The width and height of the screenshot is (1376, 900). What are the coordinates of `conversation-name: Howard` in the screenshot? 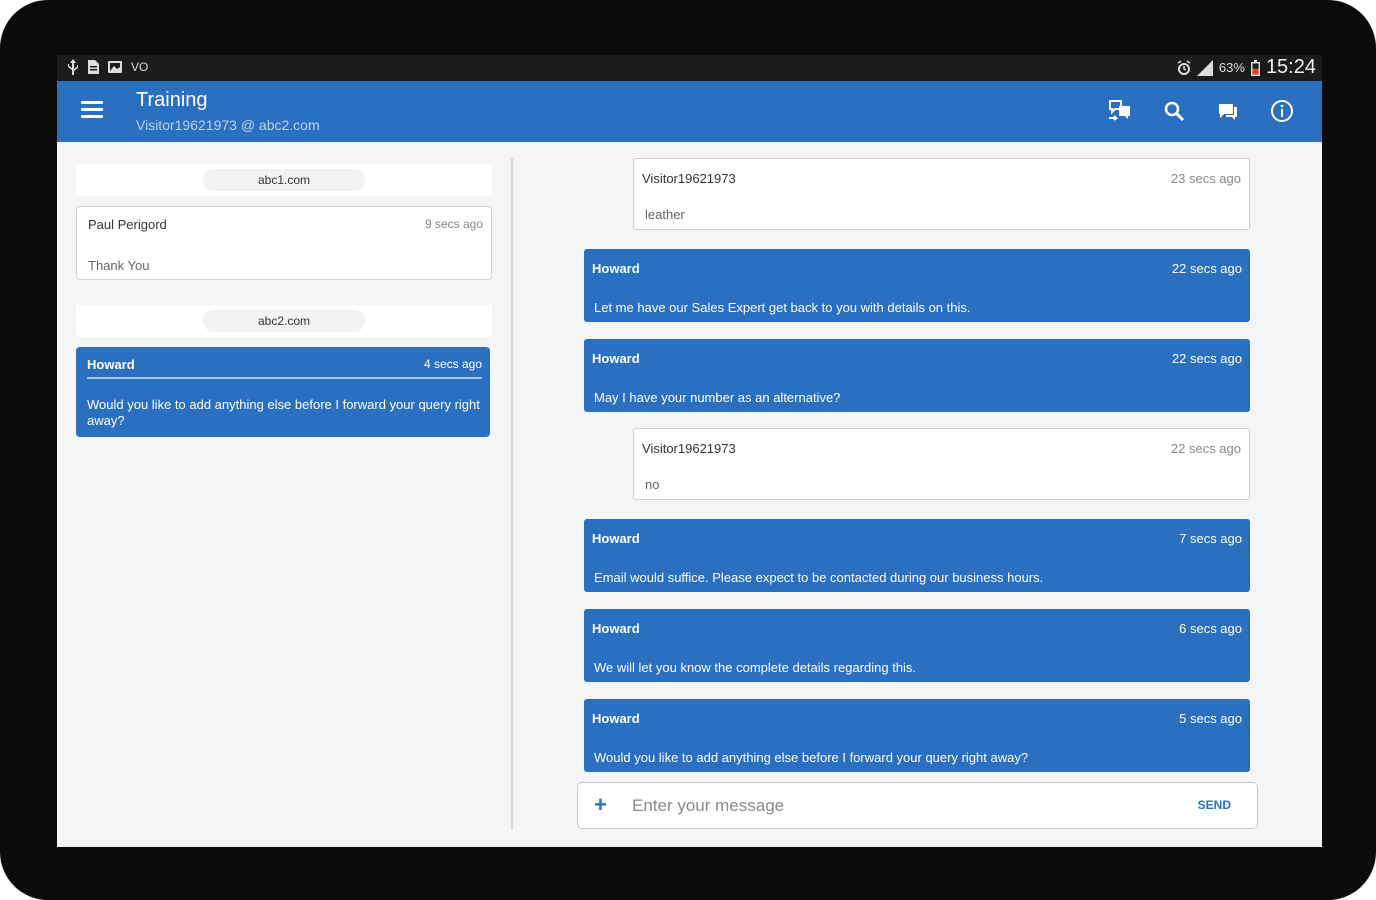 It's located at (111, 364).